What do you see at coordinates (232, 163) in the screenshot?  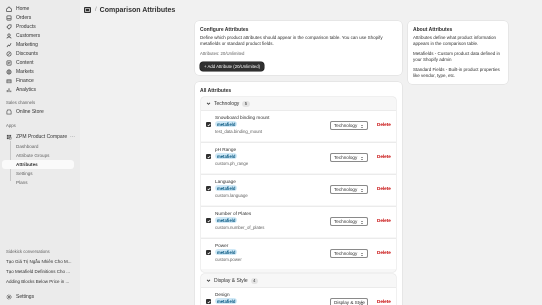 I see `attribute-key: custom.ph_range` at bounding box center [232, 163].